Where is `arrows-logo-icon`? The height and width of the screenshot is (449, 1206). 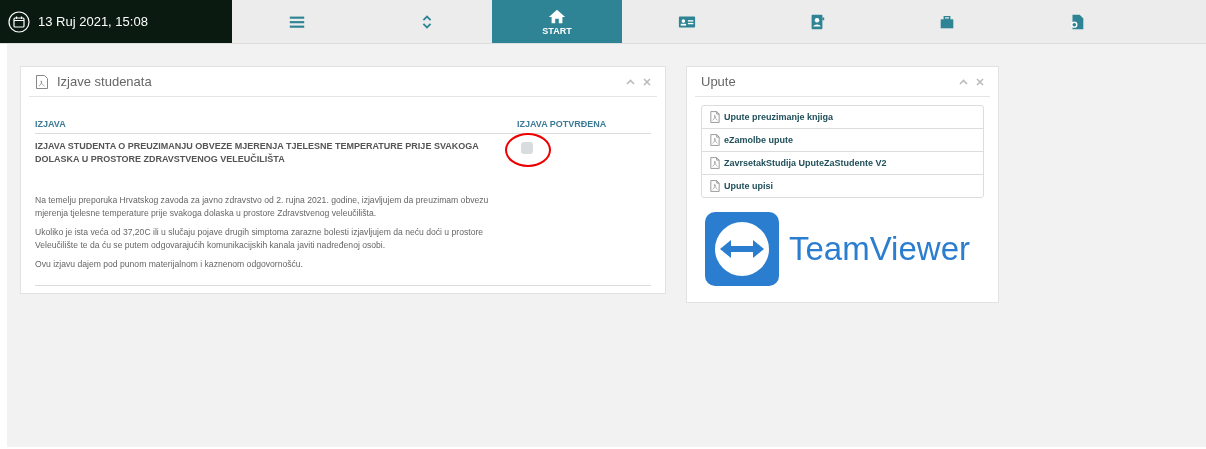 arrows-logo-icon is located at coordinates (742, 249).